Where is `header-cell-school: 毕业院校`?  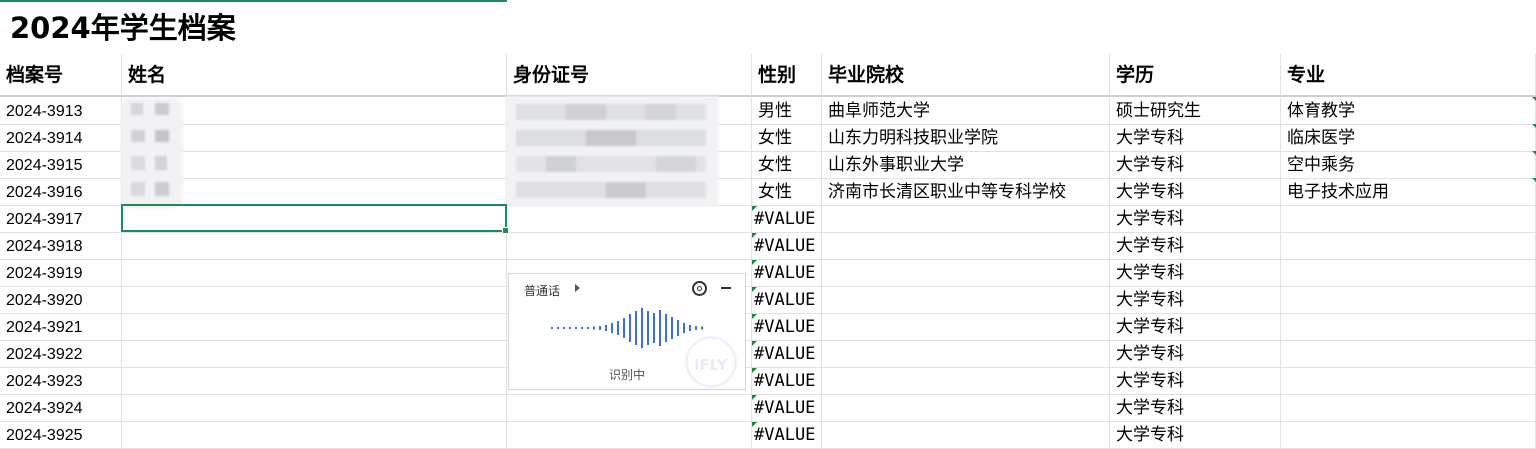 header-cell-school: 毕业院校 is located at coordinates (966, 75).